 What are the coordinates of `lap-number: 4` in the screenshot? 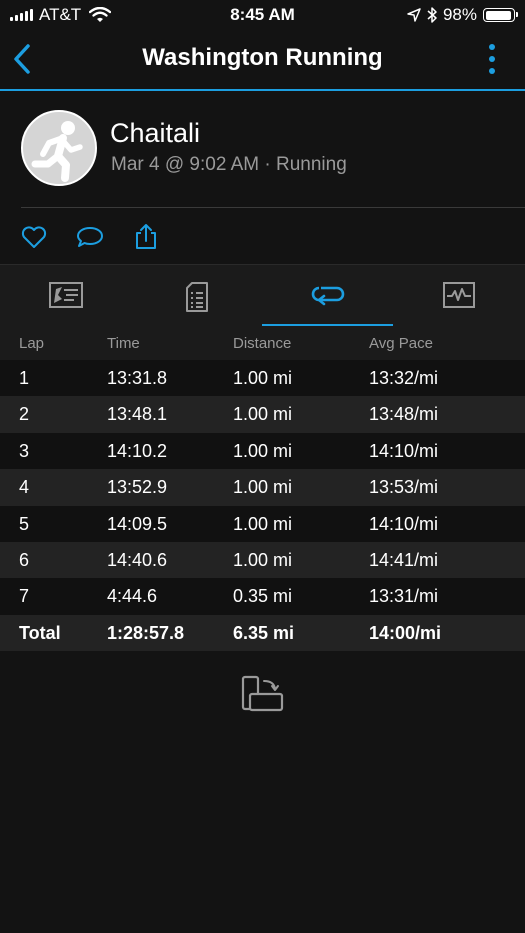 It's located at (24, 487).